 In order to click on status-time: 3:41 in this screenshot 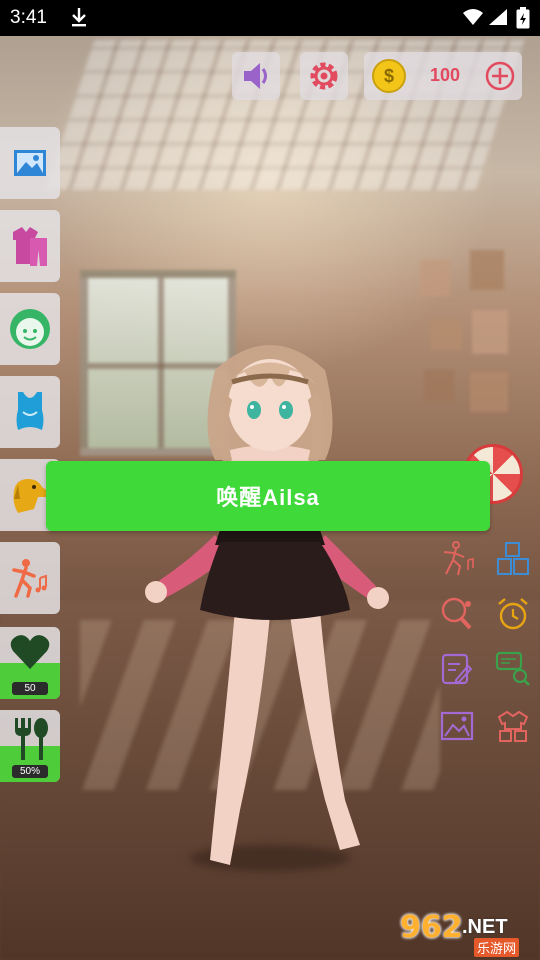, I will do `click(28, 17)`.